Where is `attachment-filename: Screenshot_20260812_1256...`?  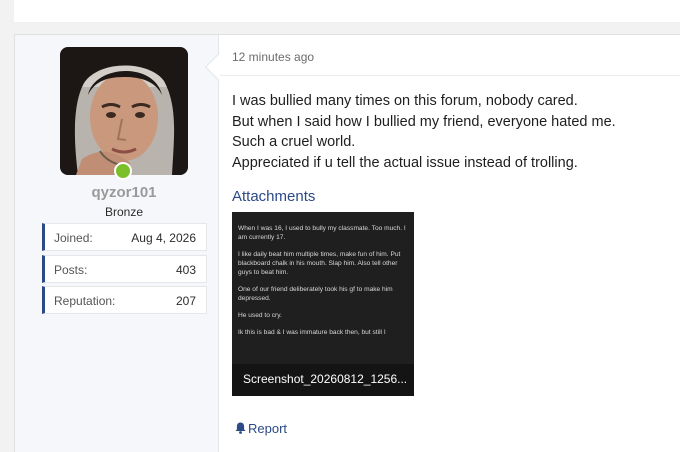
attachment-filename: Screenshot_20260812_1256... is located at coordinates (325, 379).